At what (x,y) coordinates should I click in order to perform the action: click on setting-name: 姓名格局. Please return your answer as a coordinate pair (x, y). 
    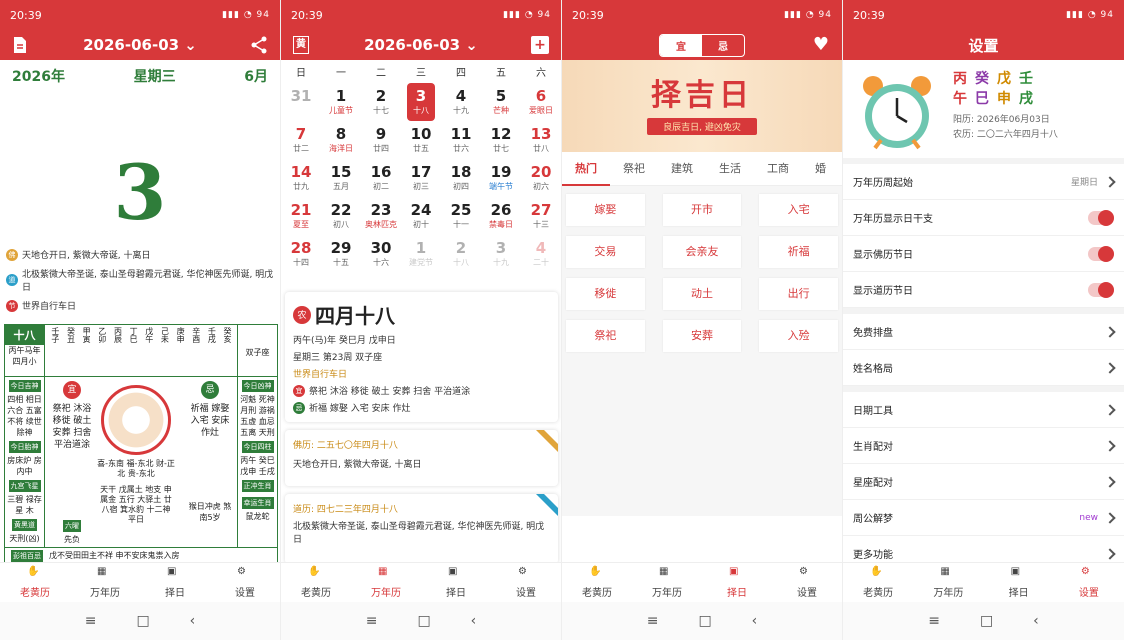
    Looking at the image, I should click on (983, 368).